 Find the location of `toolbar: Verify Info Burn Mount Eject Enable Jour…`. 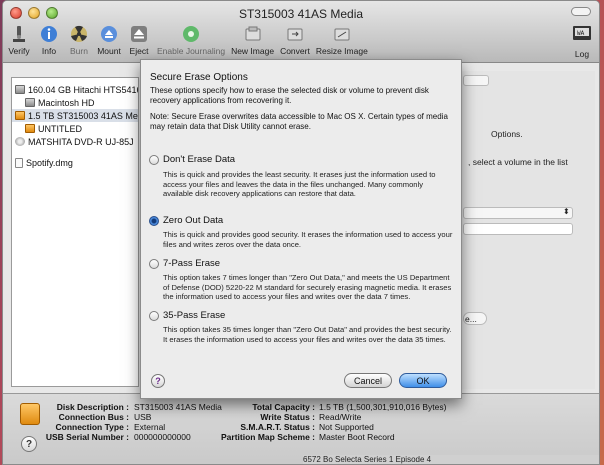

toolbar: Verify Info Burn Mount Eject Enable Jour… is located at coordinates (301, 42).